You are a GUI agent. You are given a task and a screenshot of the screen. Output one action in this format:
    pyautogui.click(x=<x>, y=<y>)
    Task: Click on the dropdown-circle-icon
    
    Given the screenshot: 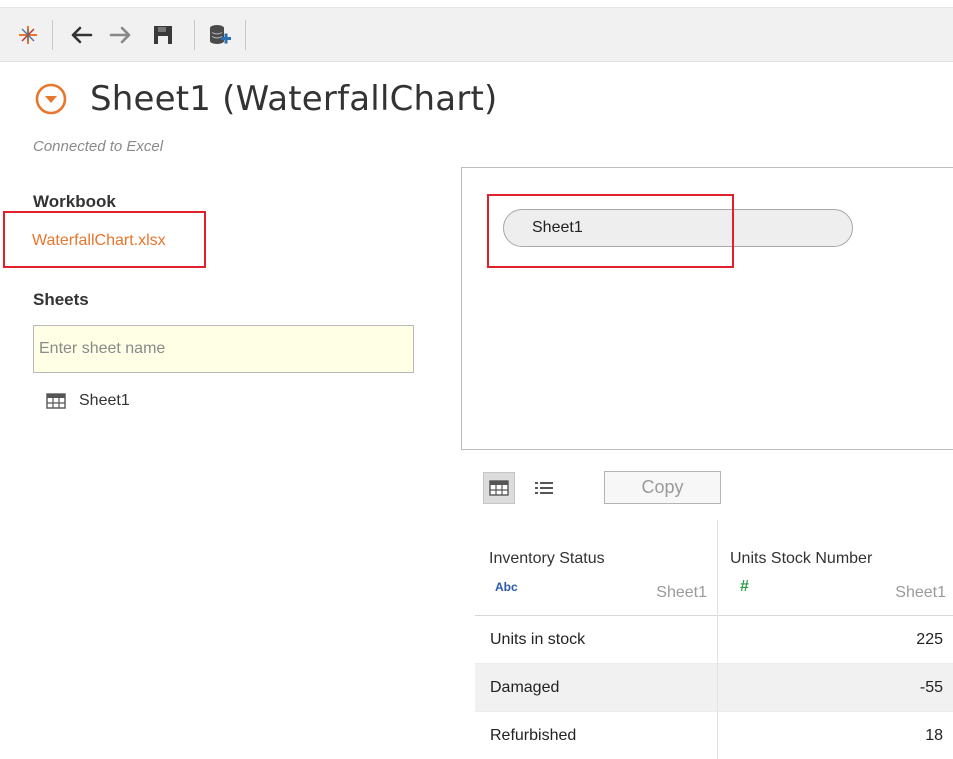 What is the action you would take?
    pyautogui.click(x=51, y=99)
    